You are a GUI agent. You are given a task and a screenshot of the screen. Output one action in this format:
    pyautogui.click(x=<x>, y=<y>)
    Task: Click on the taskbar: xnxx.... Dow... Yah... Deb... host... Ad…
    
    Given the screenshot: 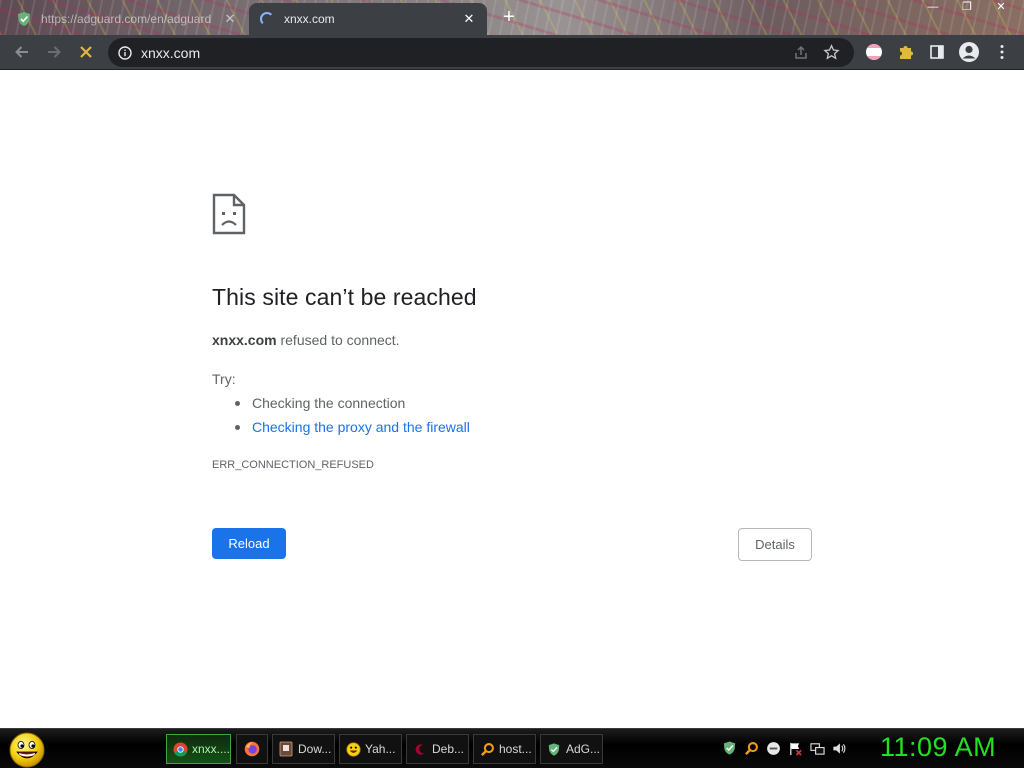 What is the action you would take?
    pyautogui.click(x=512, y=748)
    